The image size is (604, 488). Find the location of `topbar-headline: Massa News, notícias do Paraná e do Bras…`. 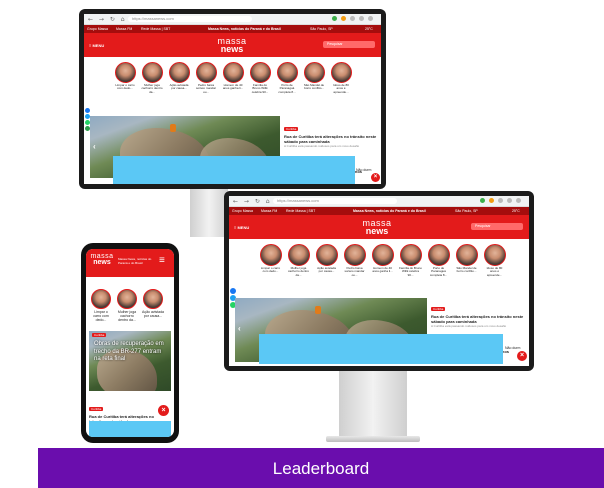

topbar-headline: Massa News, notícias do Paraná e do Bras… is located at coordinates (244, 29).